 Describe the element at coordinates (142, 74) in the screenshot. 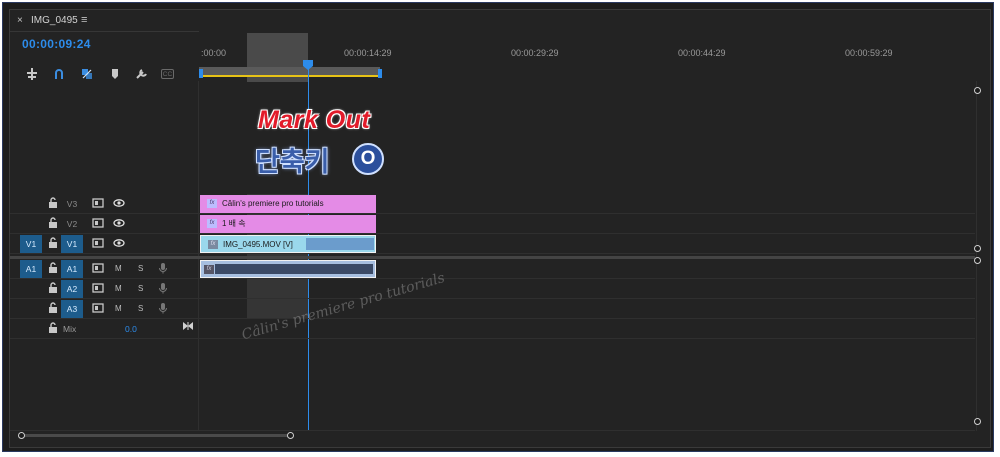

I see `wrench-settings-icon` at that location.